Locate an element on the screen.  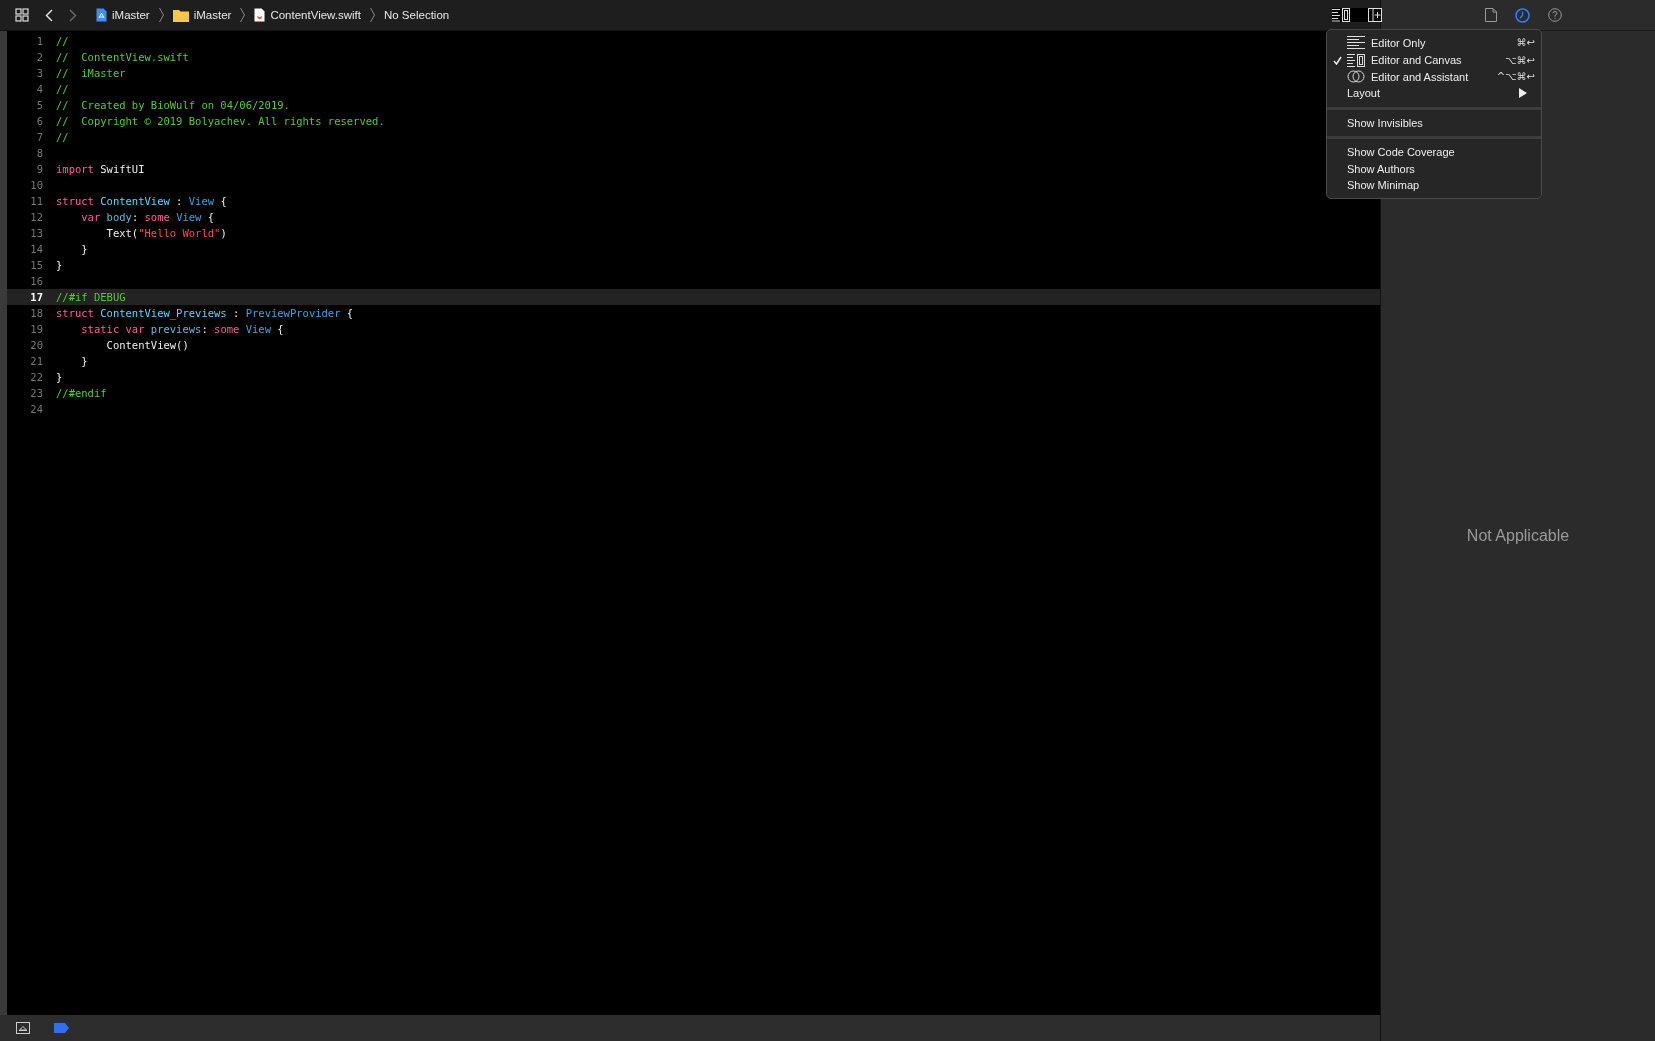
code-line: import SwiftUI is located at coordinates (100, 169).